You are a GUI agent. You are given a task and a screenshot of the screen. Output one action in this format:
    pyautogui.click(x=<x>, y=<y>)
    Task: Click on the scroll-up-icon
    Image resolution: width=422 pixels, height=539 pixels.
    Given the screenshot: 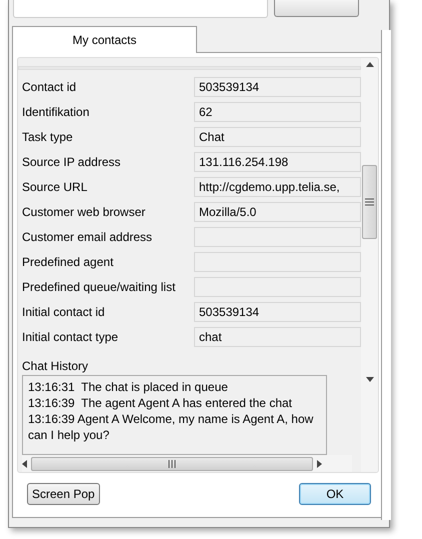 What is the action you would take?
    pyautogui.click(x=370, y=64)
    